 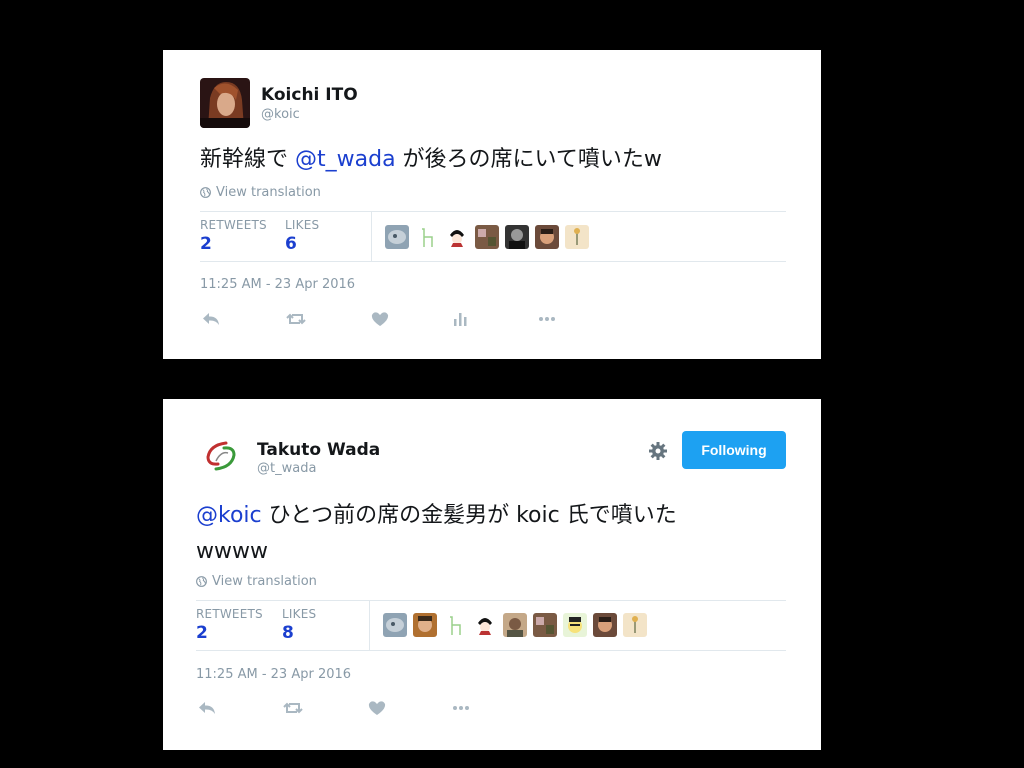 What do you see at coordinates (247, 159) in the screenshot?
I see `tweet-text-part: 新幹線で` at bounding box center [247, 159].